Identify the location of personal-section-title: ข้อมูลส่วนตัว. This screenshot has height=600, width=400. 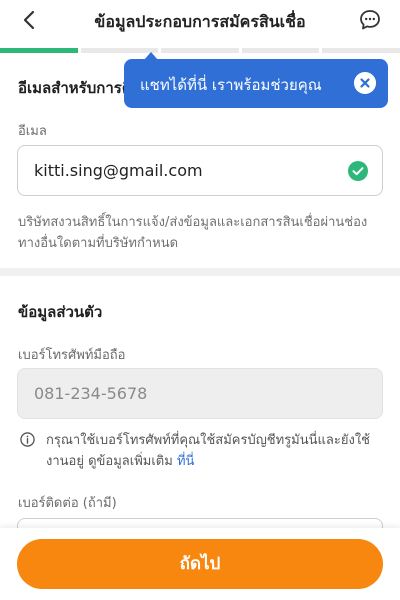
(60, 312).